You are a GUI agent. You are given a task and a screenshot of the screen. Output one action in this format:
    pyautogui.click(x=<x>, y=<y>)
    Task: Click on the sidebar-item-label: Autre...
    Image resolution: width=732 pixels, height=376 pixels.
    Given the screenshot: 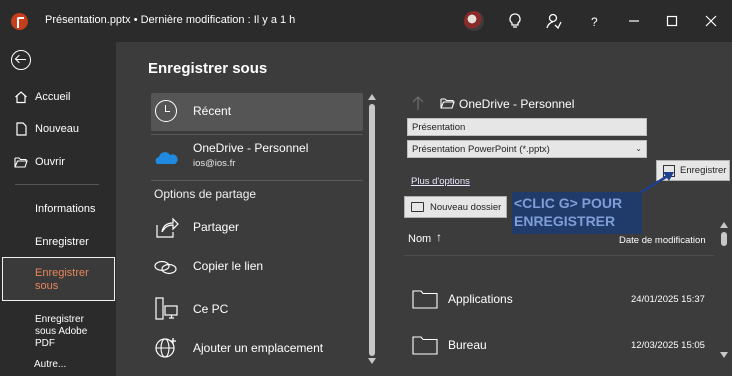 What is the action you would take?
    pyautogui.click(x=50, y=364)
    